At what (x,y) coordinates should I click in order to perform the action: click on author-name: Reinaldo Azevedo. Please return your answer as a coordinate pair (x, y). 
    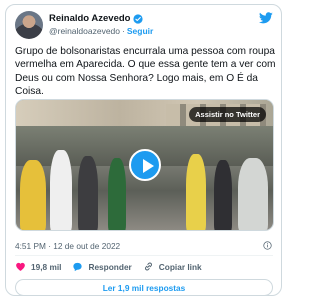
    Looking at the image, I should click on (89, 18).